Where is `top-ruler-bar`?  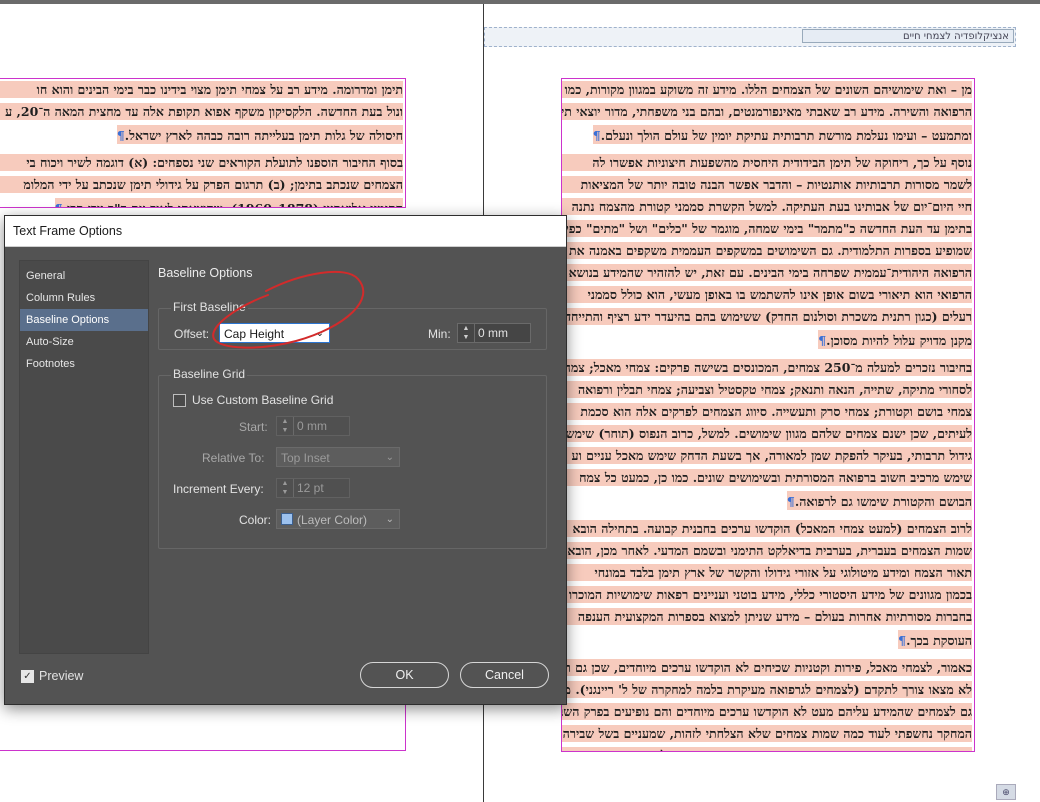
top-ruler-bar is located at coordinates (520, 2).